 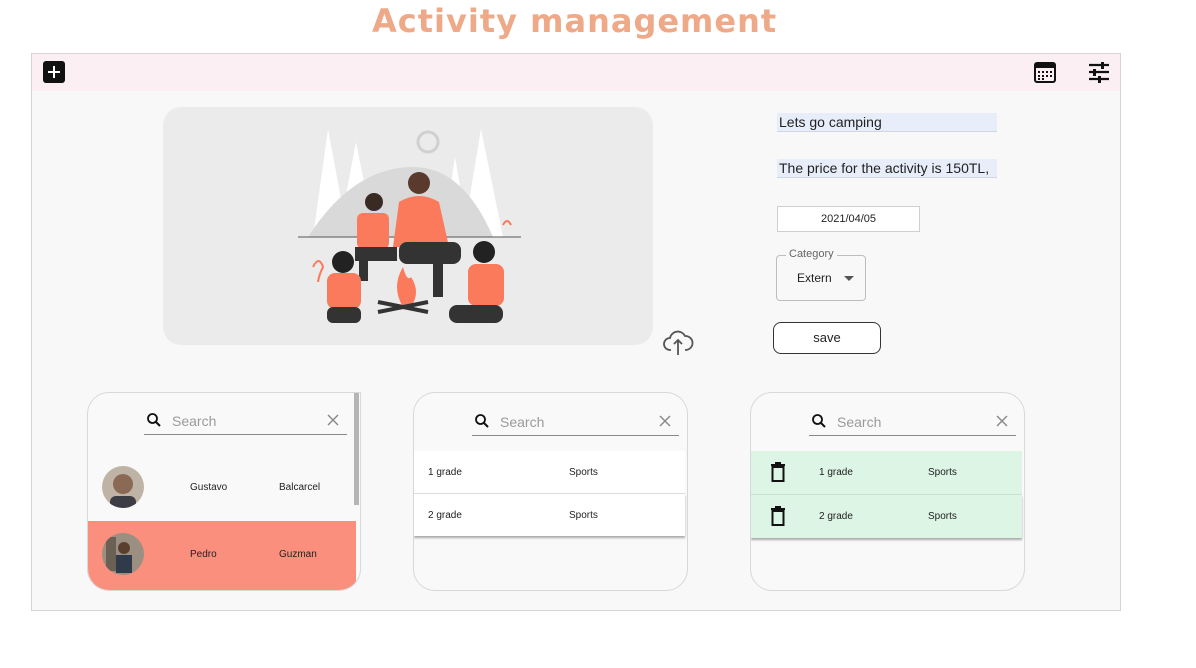 What do you see at coordinates (811, 254) in the screenshot?
I see `category-label: Category` at bounding box center [811, 254].